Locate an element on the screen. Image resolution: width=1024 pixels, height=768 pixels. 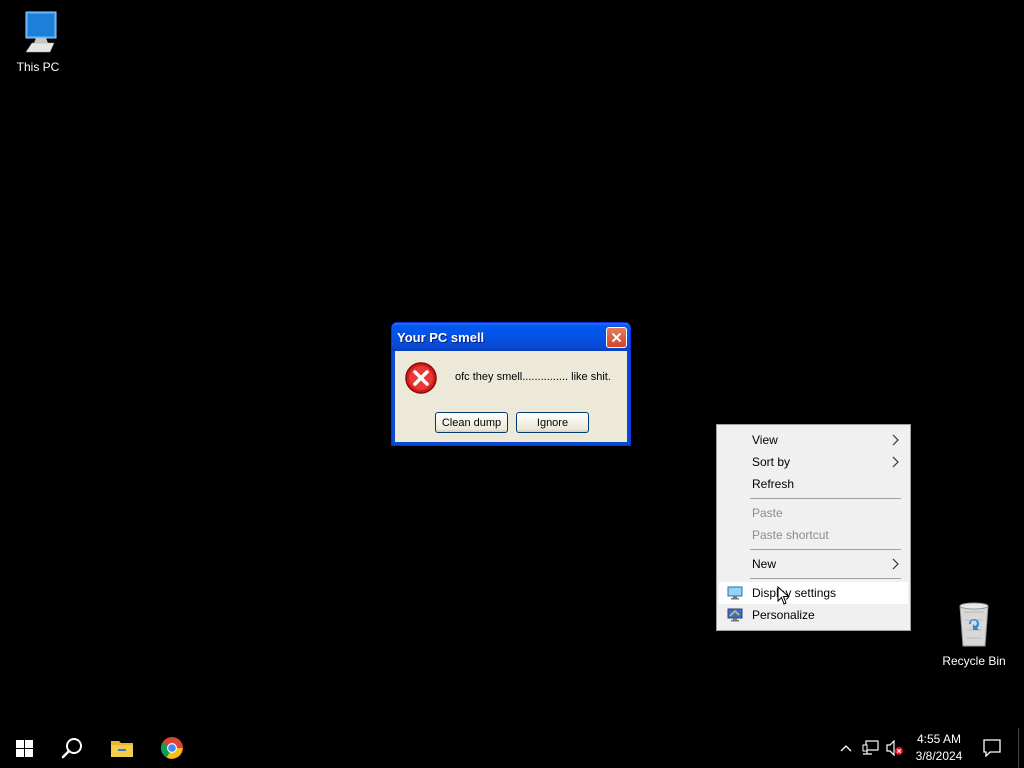
menu-item-sort-by-label: Sort by is located at coordinates (771, 462).